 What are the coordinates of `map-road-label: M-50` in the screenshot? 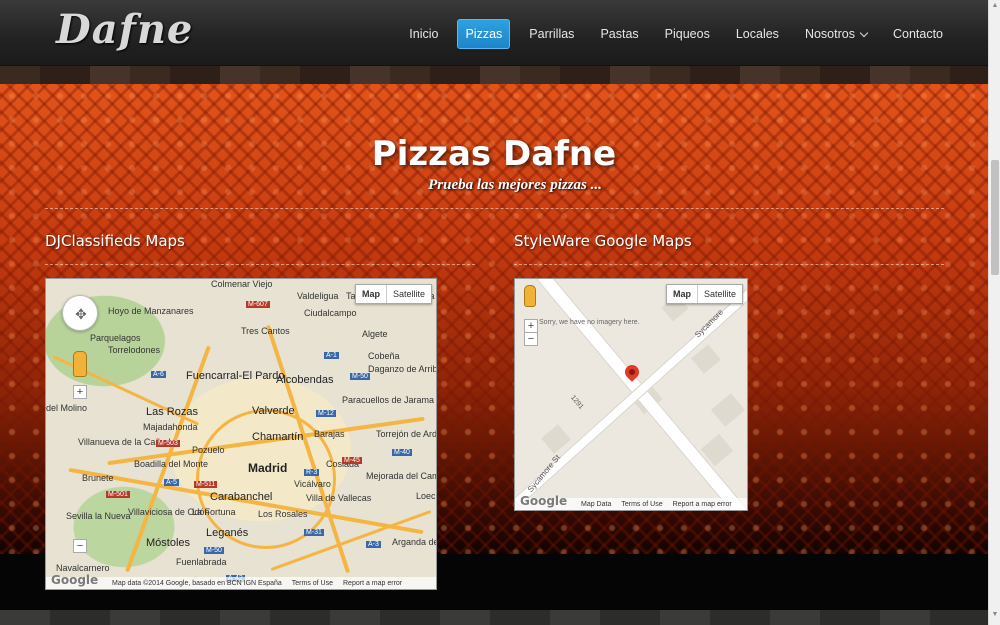 It's located at (360, 376).